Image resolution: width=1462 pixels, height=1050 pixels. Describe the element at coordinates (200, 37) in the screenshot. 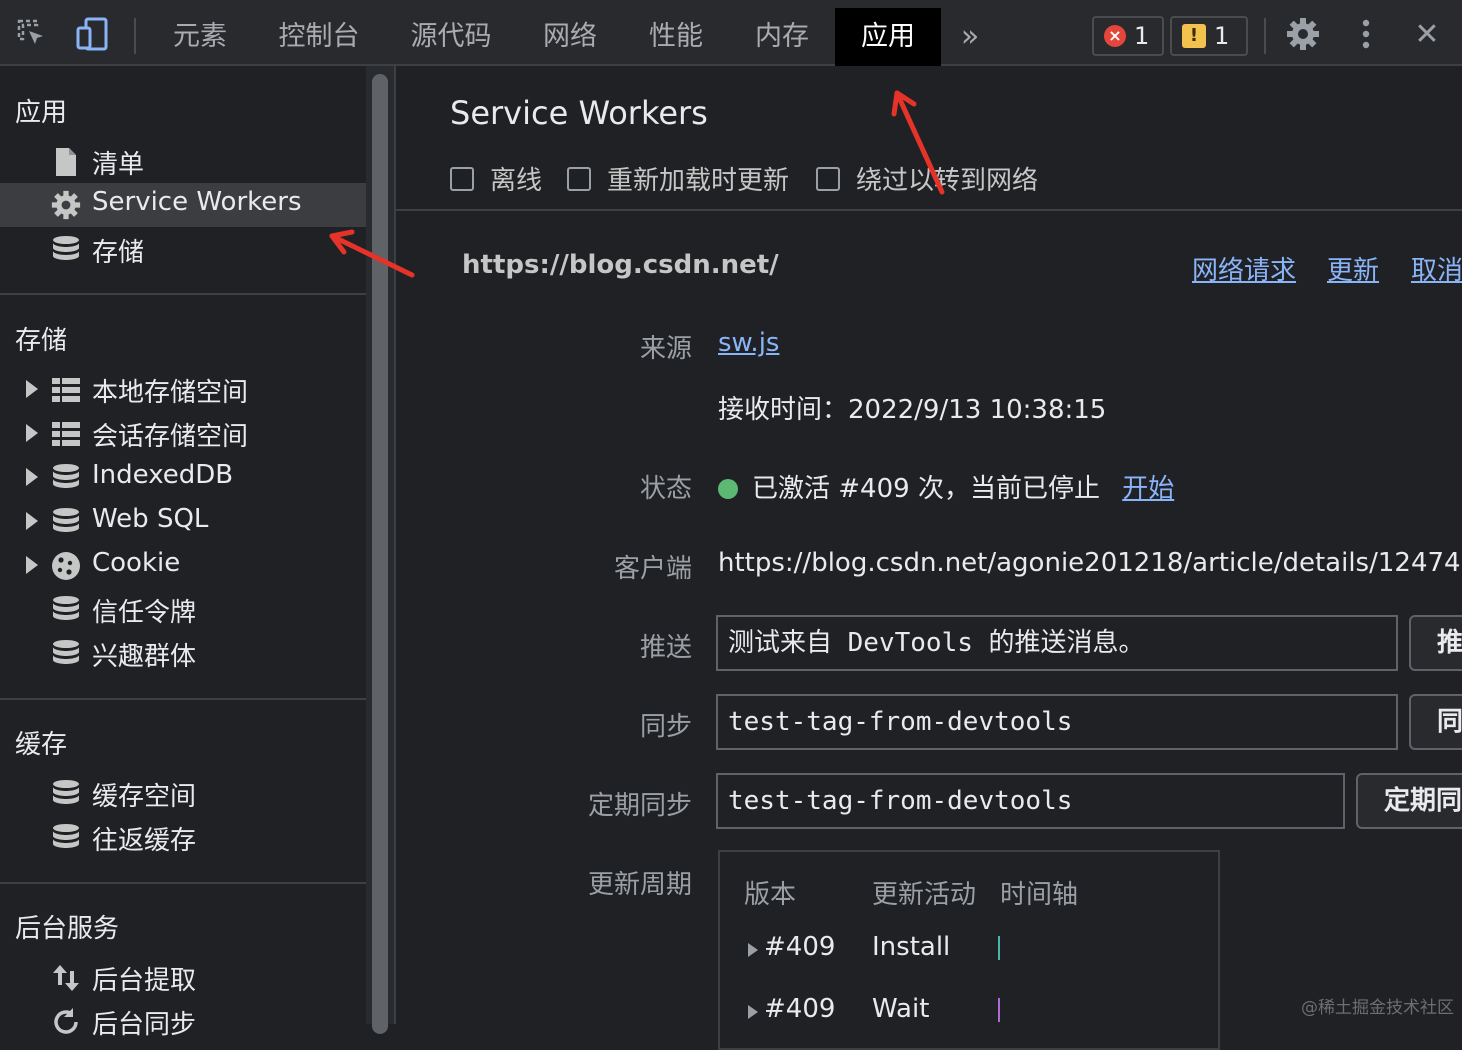

I see `tab-elements: 元素` at that location.